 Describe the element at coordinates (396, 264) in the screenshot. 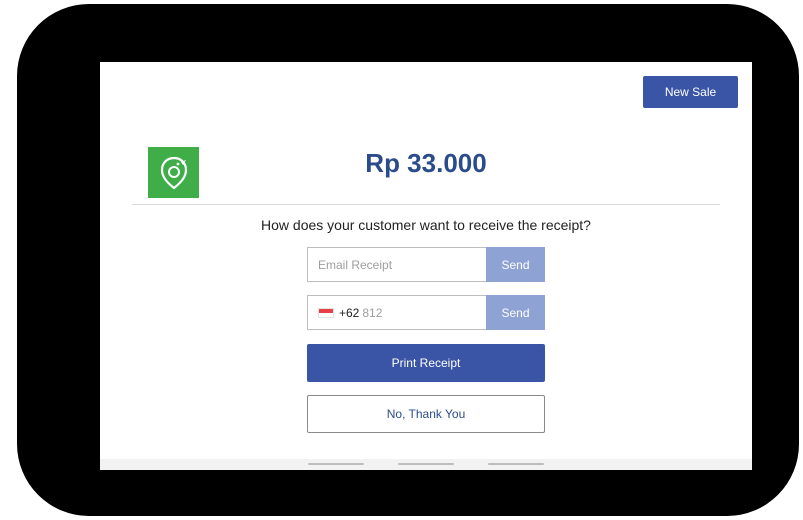

I see `email-field: Email Receipt` at that location.